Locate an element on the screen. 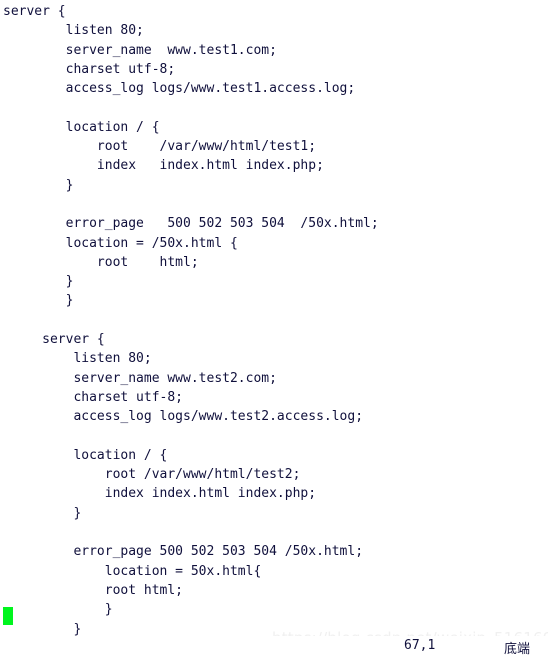 The height and width of the screenshot is (660, 548). code-line: location = 50x.html{ is located at coordinates (132, 571).